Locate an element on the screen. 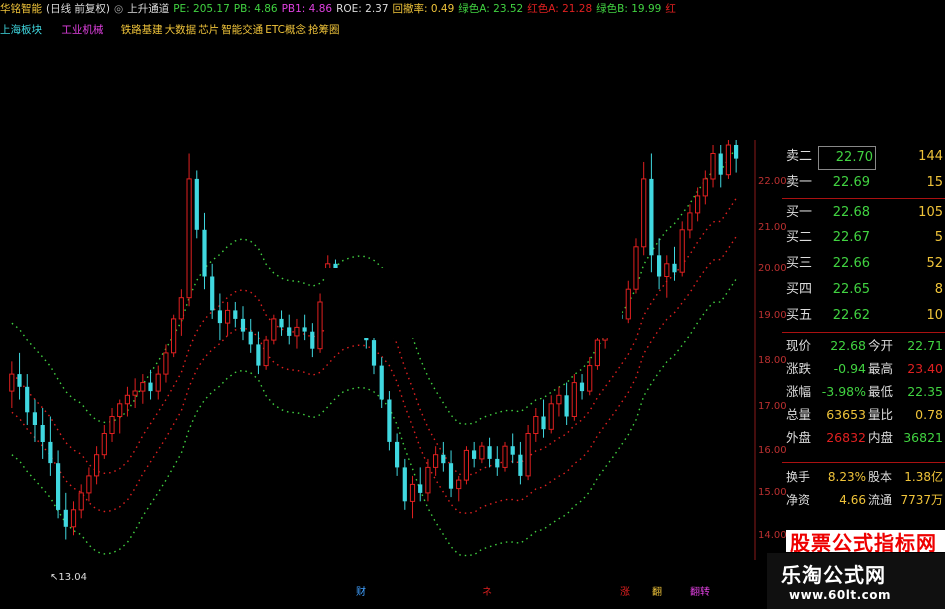 The image size is (945, 609). event-marker: 翻 is located at coordinates (657, 590).